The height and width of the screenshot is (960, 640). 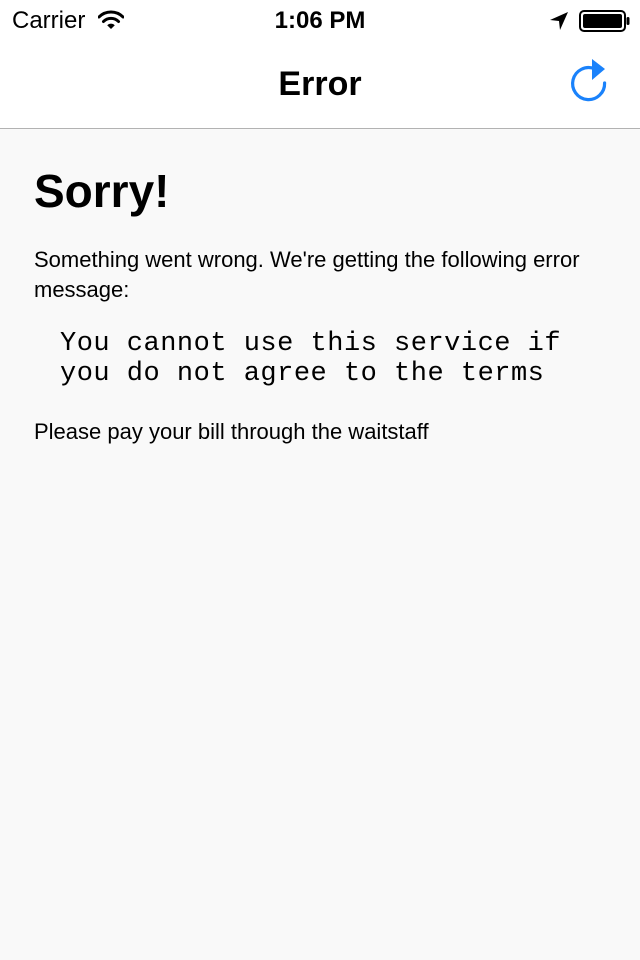 I want to click on nav-title: Error, so click(x=320, y=84).